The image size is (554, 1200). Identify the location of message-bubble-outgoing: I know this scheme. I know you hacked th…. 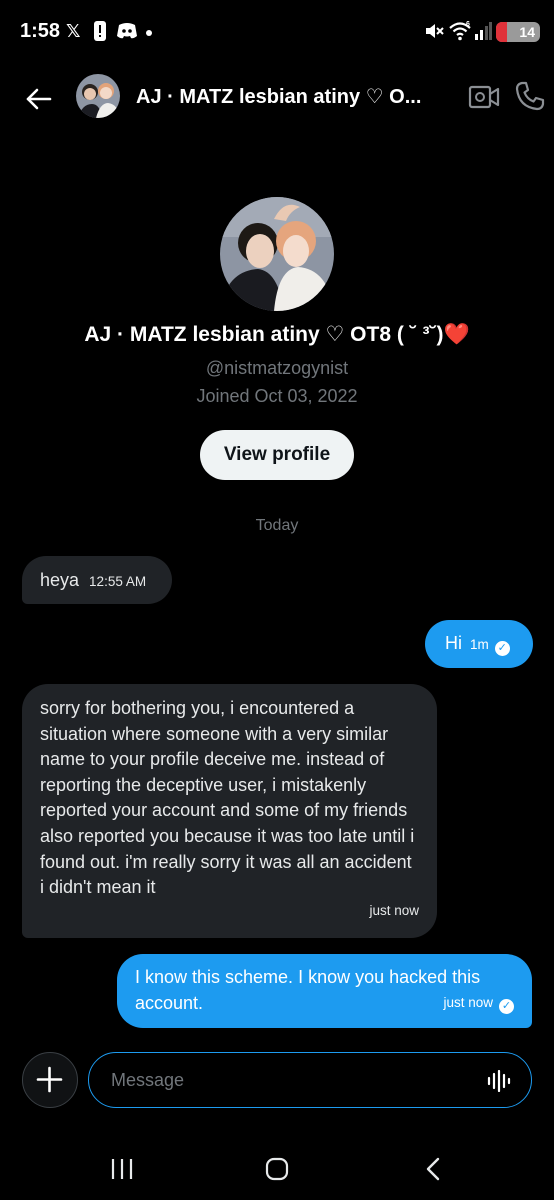
(324, 991).